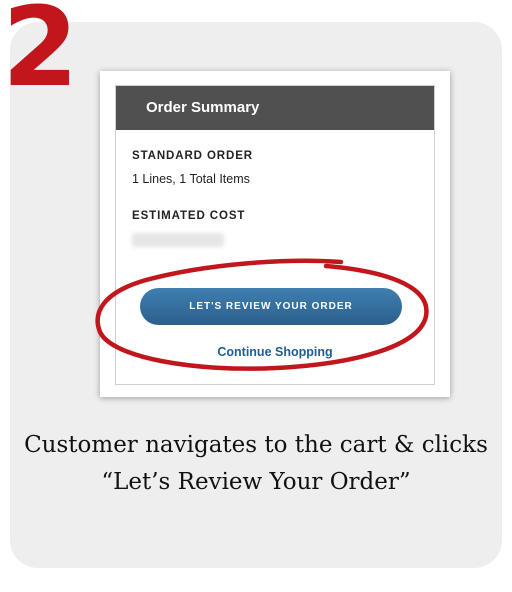 This screenshot has height=592, width=512. Describe the element at coordinates (192, 156) in the screenshot. I see `order-type-label: STANDARD ORDER` at that location.